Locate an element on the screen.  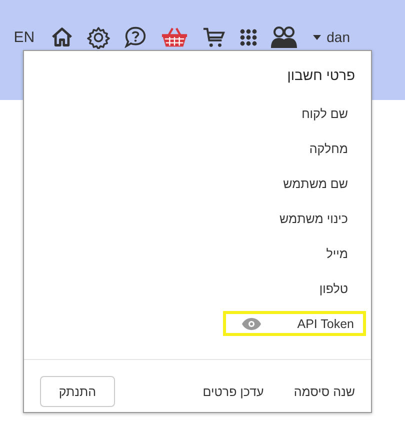
field-label: שם משתמש is located at coordinates (315, 183).